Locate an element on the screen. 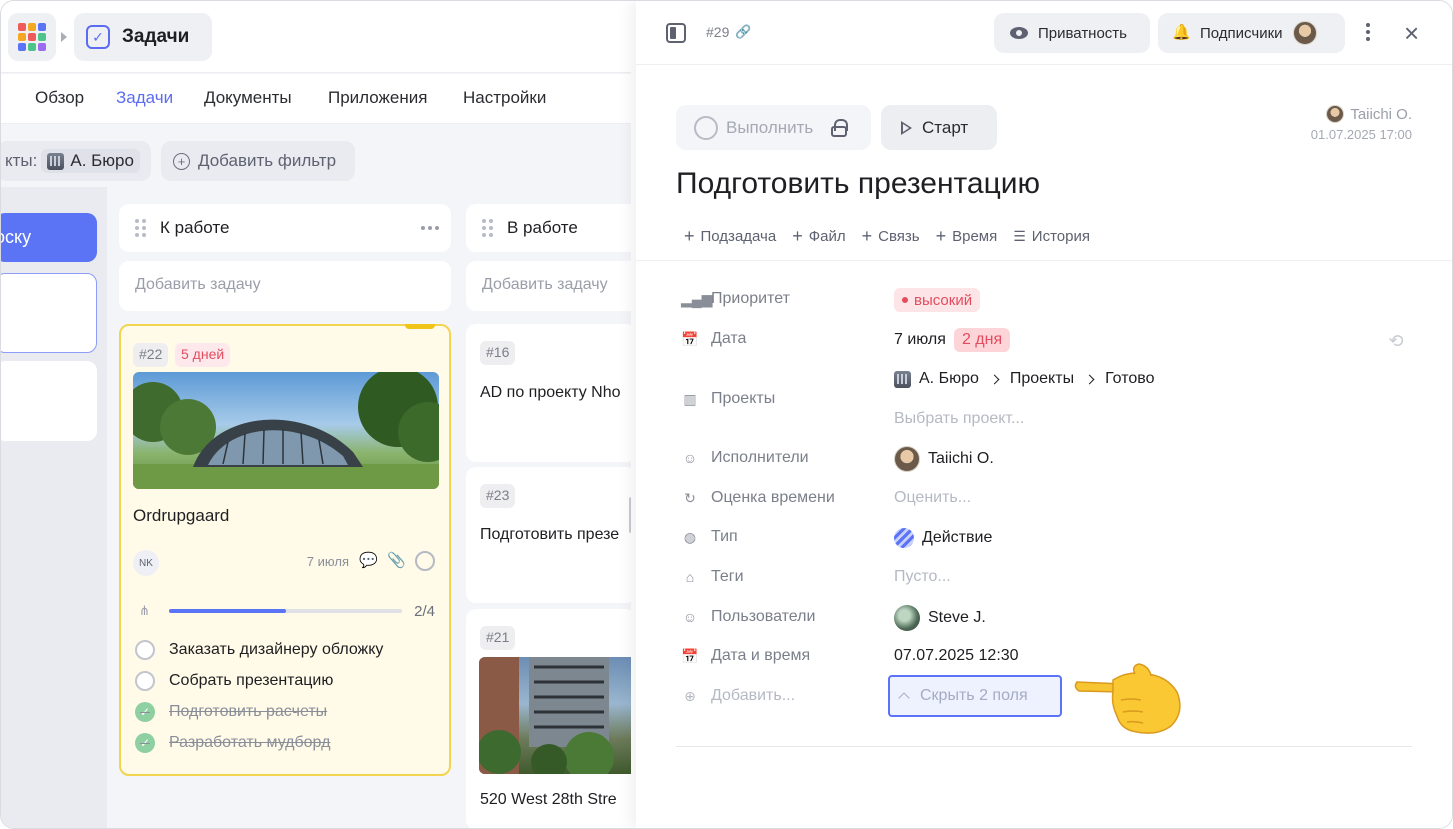 This screenshot has height=829, width=1453. repeat-icon: ⟲ is located at coordinates (1396, 341).